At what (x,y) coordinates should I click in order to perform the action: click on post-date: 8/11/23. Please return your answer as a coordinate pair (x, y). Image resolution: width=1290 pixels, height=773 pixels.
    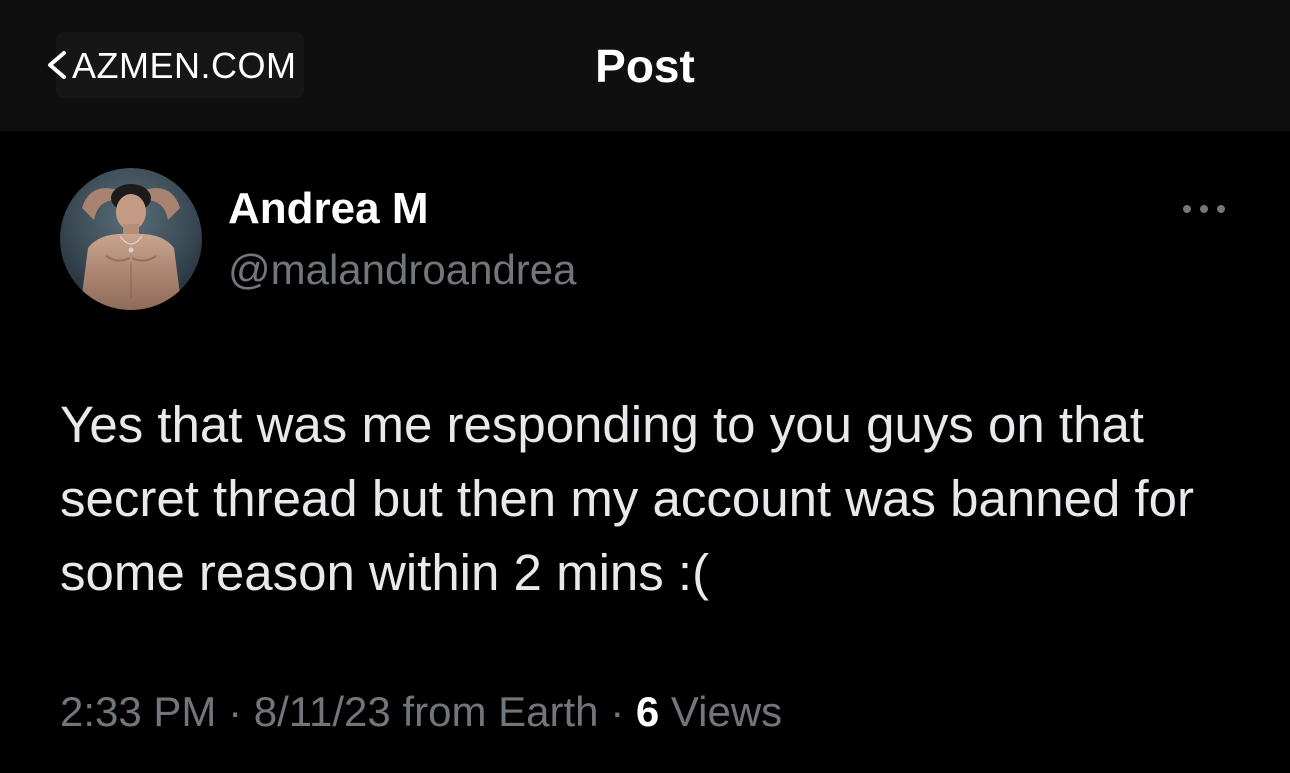
    Looking at the image, I should click on (322, 711).